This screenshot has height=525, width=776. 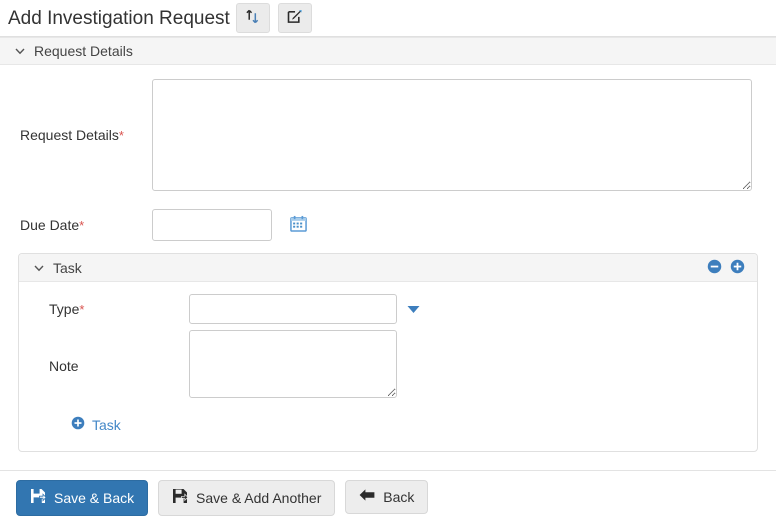 What do you see at coordinates (106, 424) in the screenshot?
I see `add-task-link-label: Task` at bounding box center [106, 424].